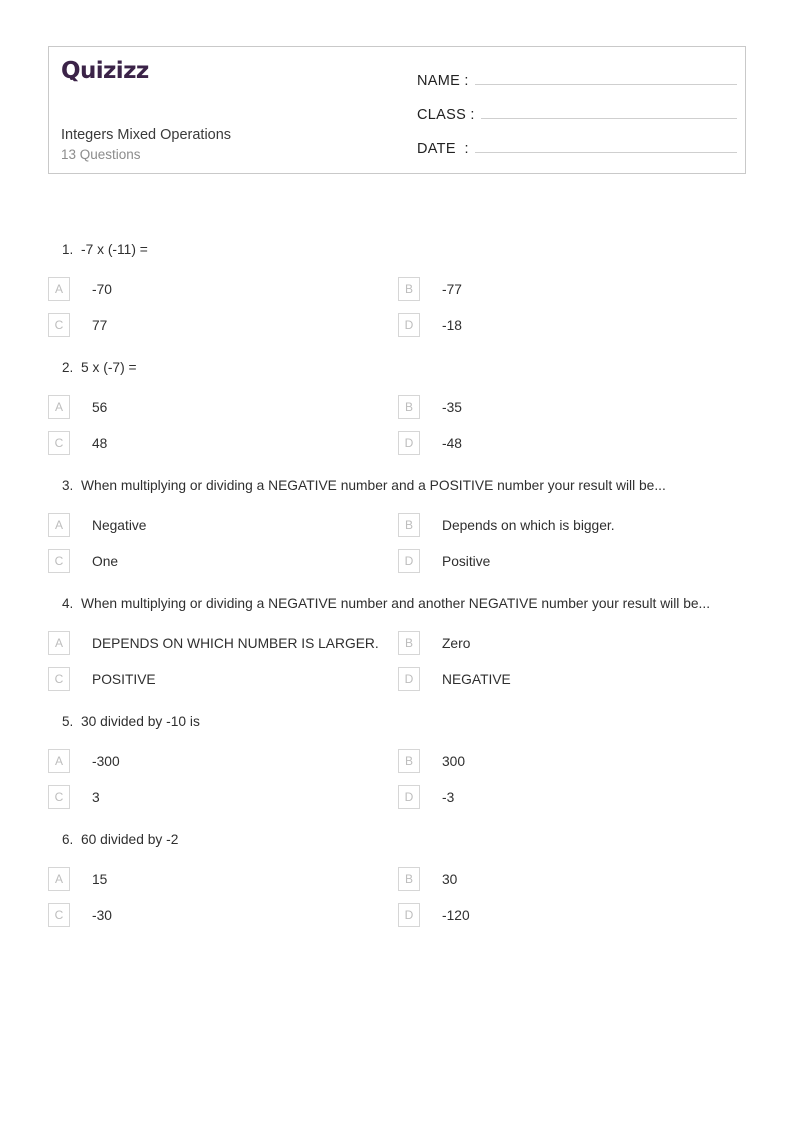  Describe the element at coordinates (452, 407) in the screenshot. I see `option-text-b: -35` at that location.